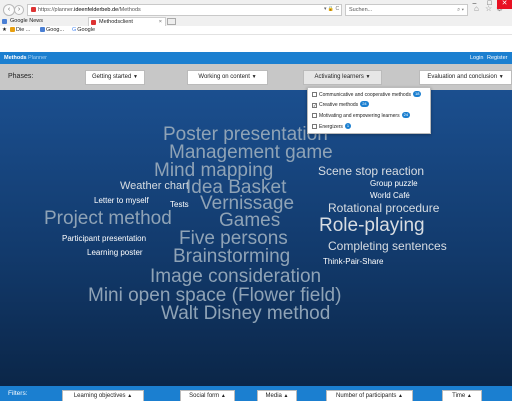 The image size is (512, 401). I want to click on phase-working-on-content: Working on content ▼, so click(227, 77).